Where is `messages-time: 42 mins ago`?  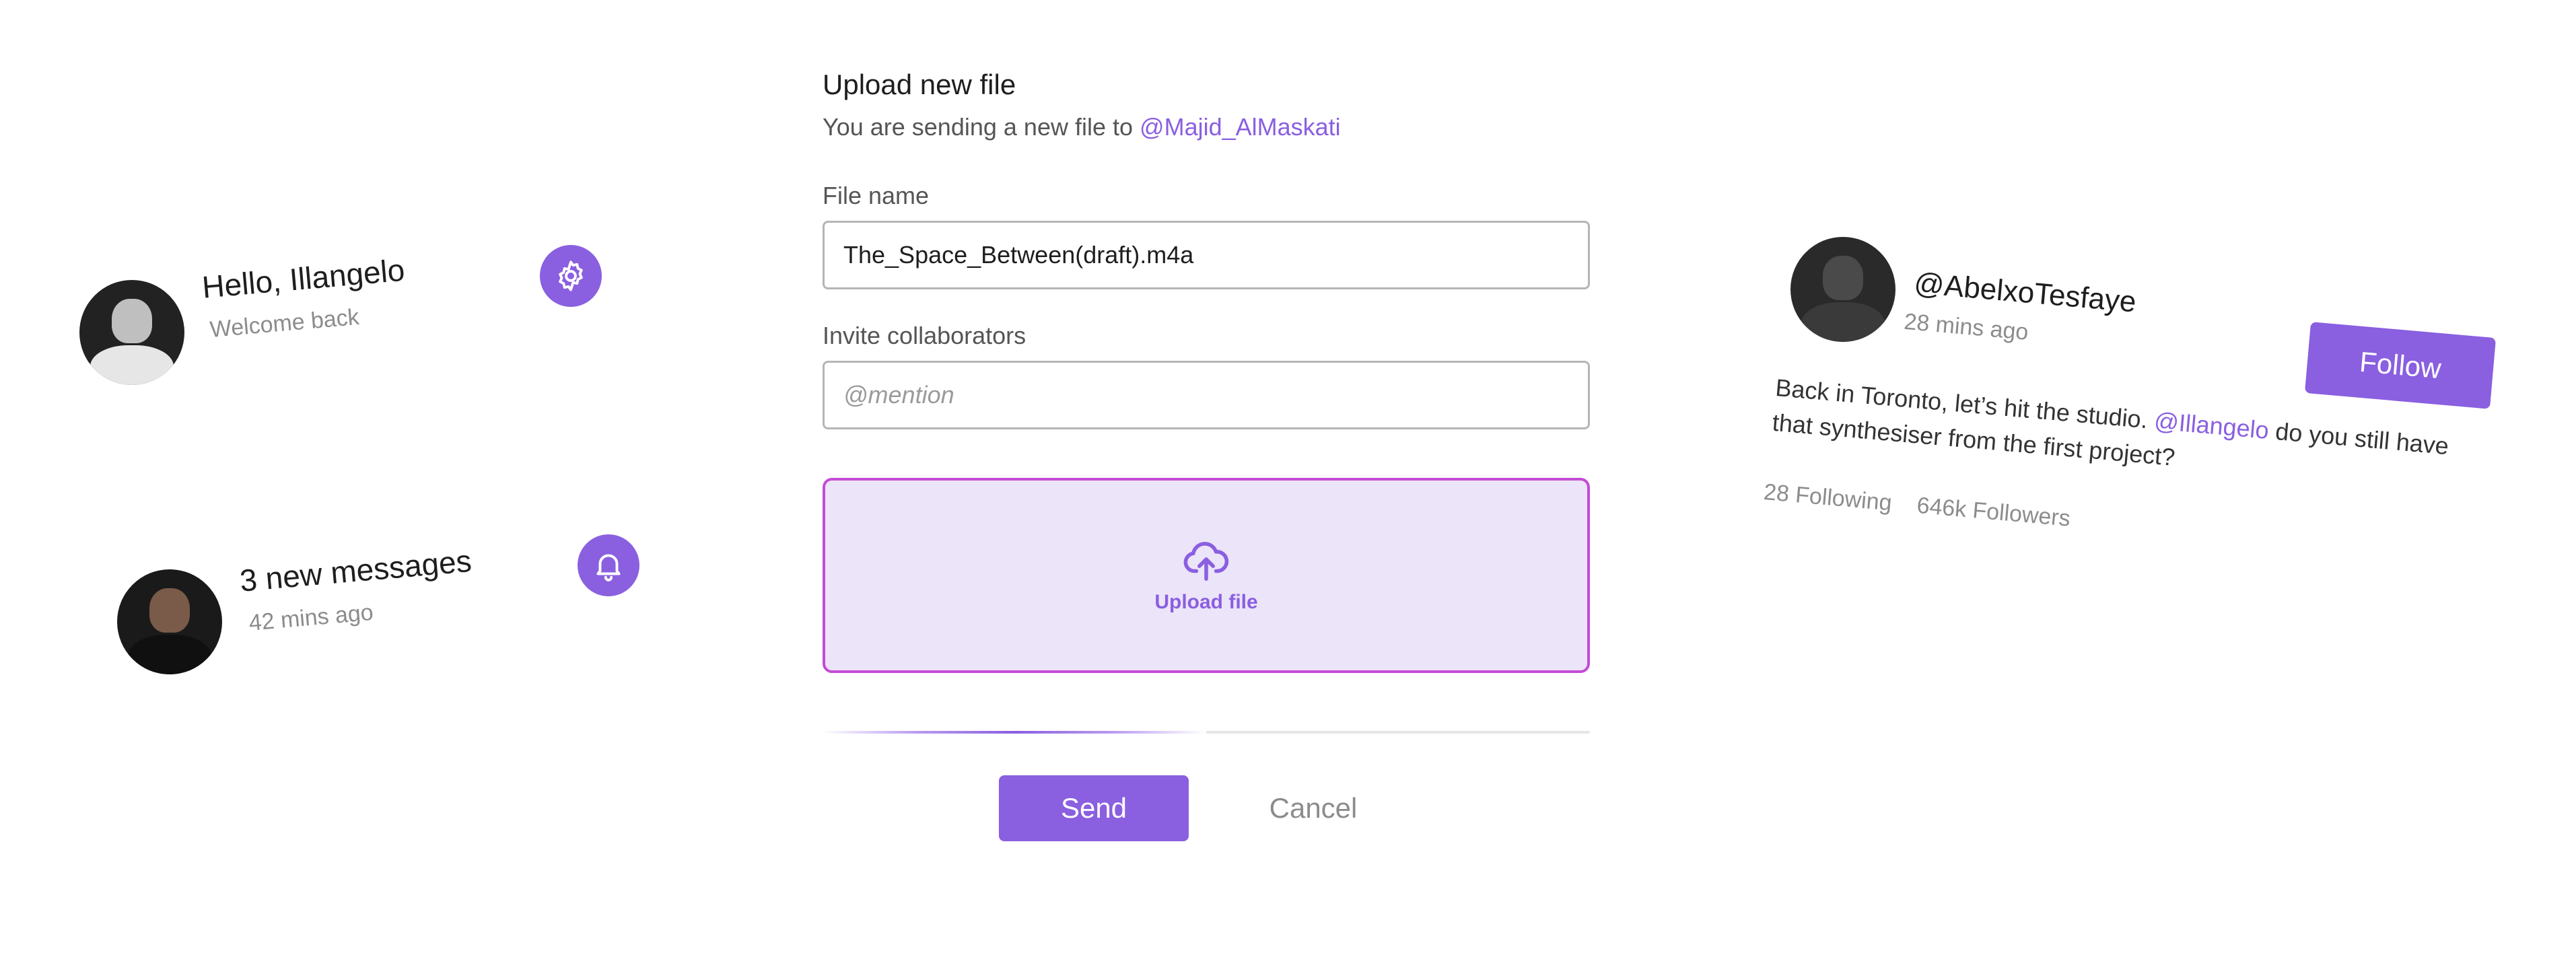
messages-time: 42 mins ago is located at coordinates (311, 617).